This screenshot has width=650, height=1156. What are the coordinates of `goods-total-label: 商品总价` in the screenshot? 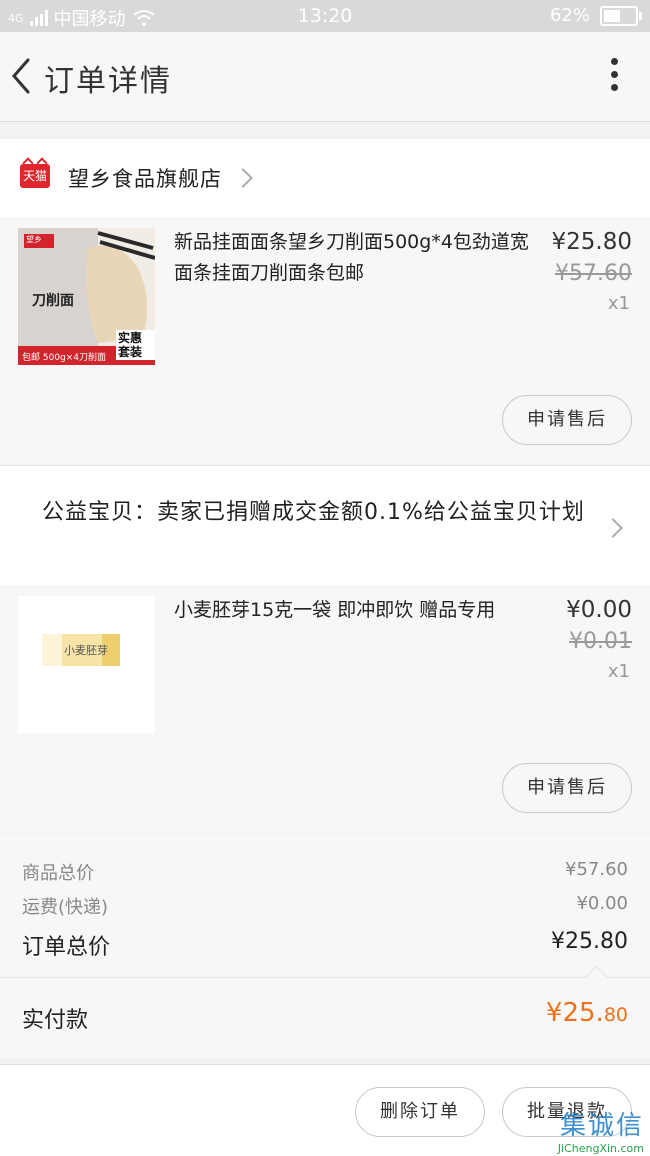 It's located at (58, 873).